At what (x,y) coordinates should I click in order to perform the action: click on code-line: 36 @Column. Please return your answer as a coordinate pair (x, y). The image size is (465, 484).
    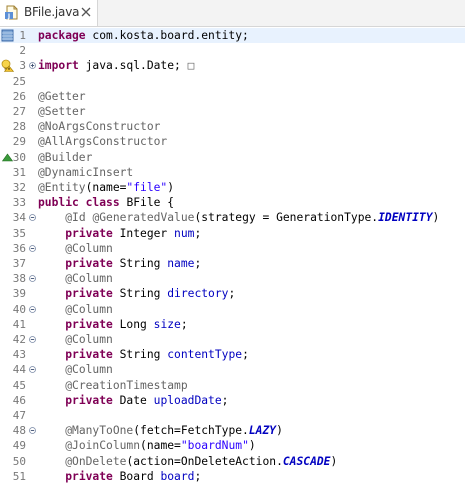
    Looking at the image, I should click on (232, 248).